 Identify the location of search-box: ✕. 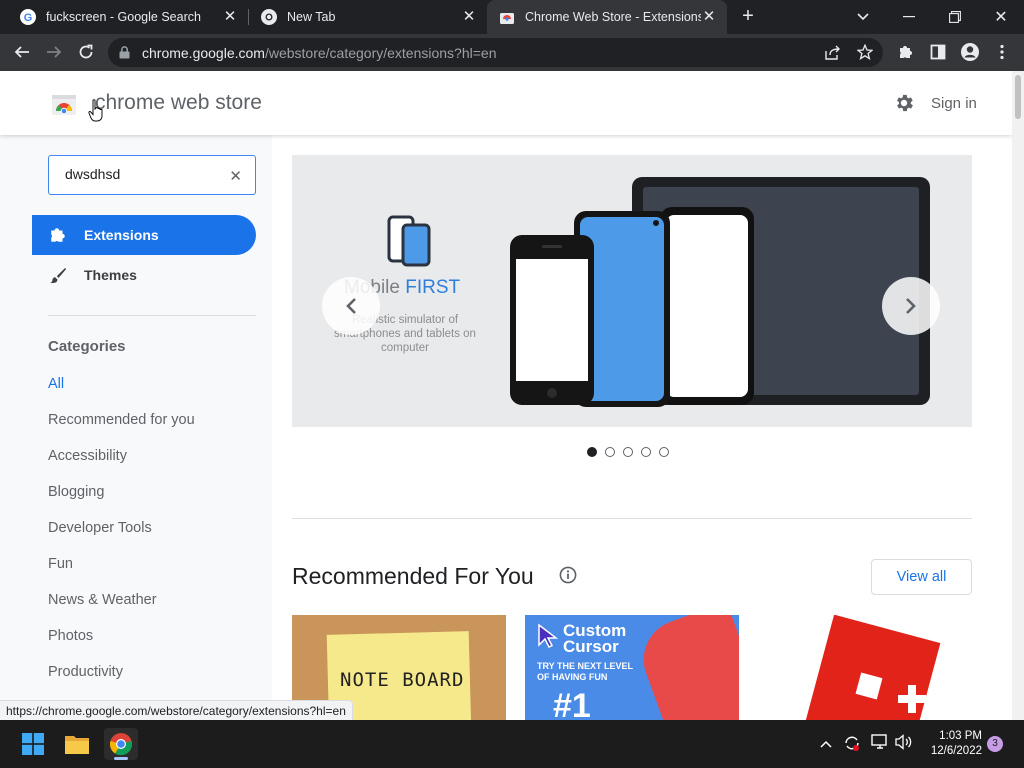
(152, 175).